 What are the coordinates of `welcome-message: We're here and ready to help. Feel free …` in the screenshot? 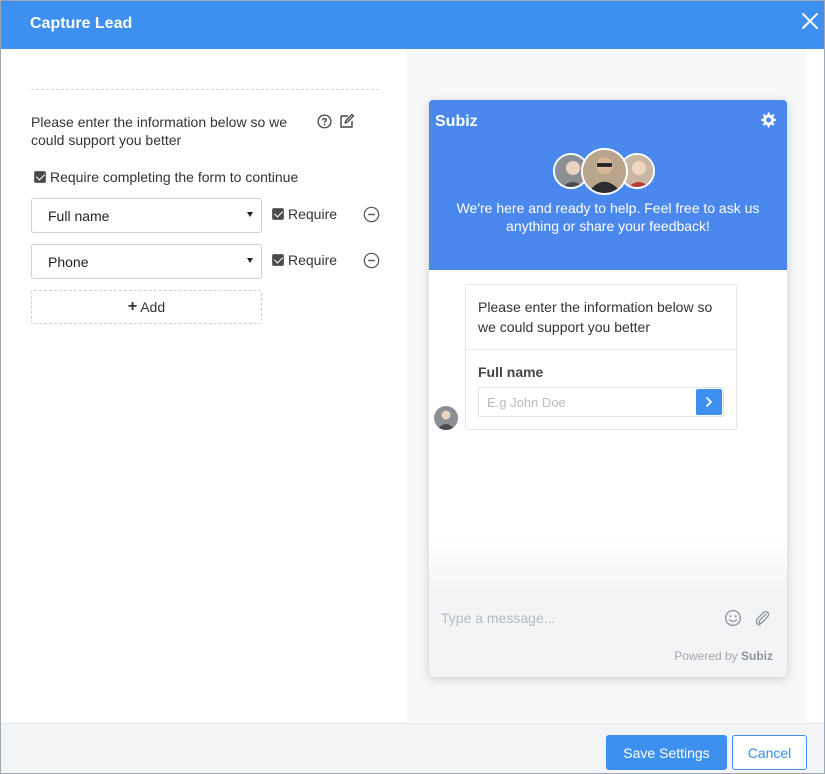 It's located at (608, 217).